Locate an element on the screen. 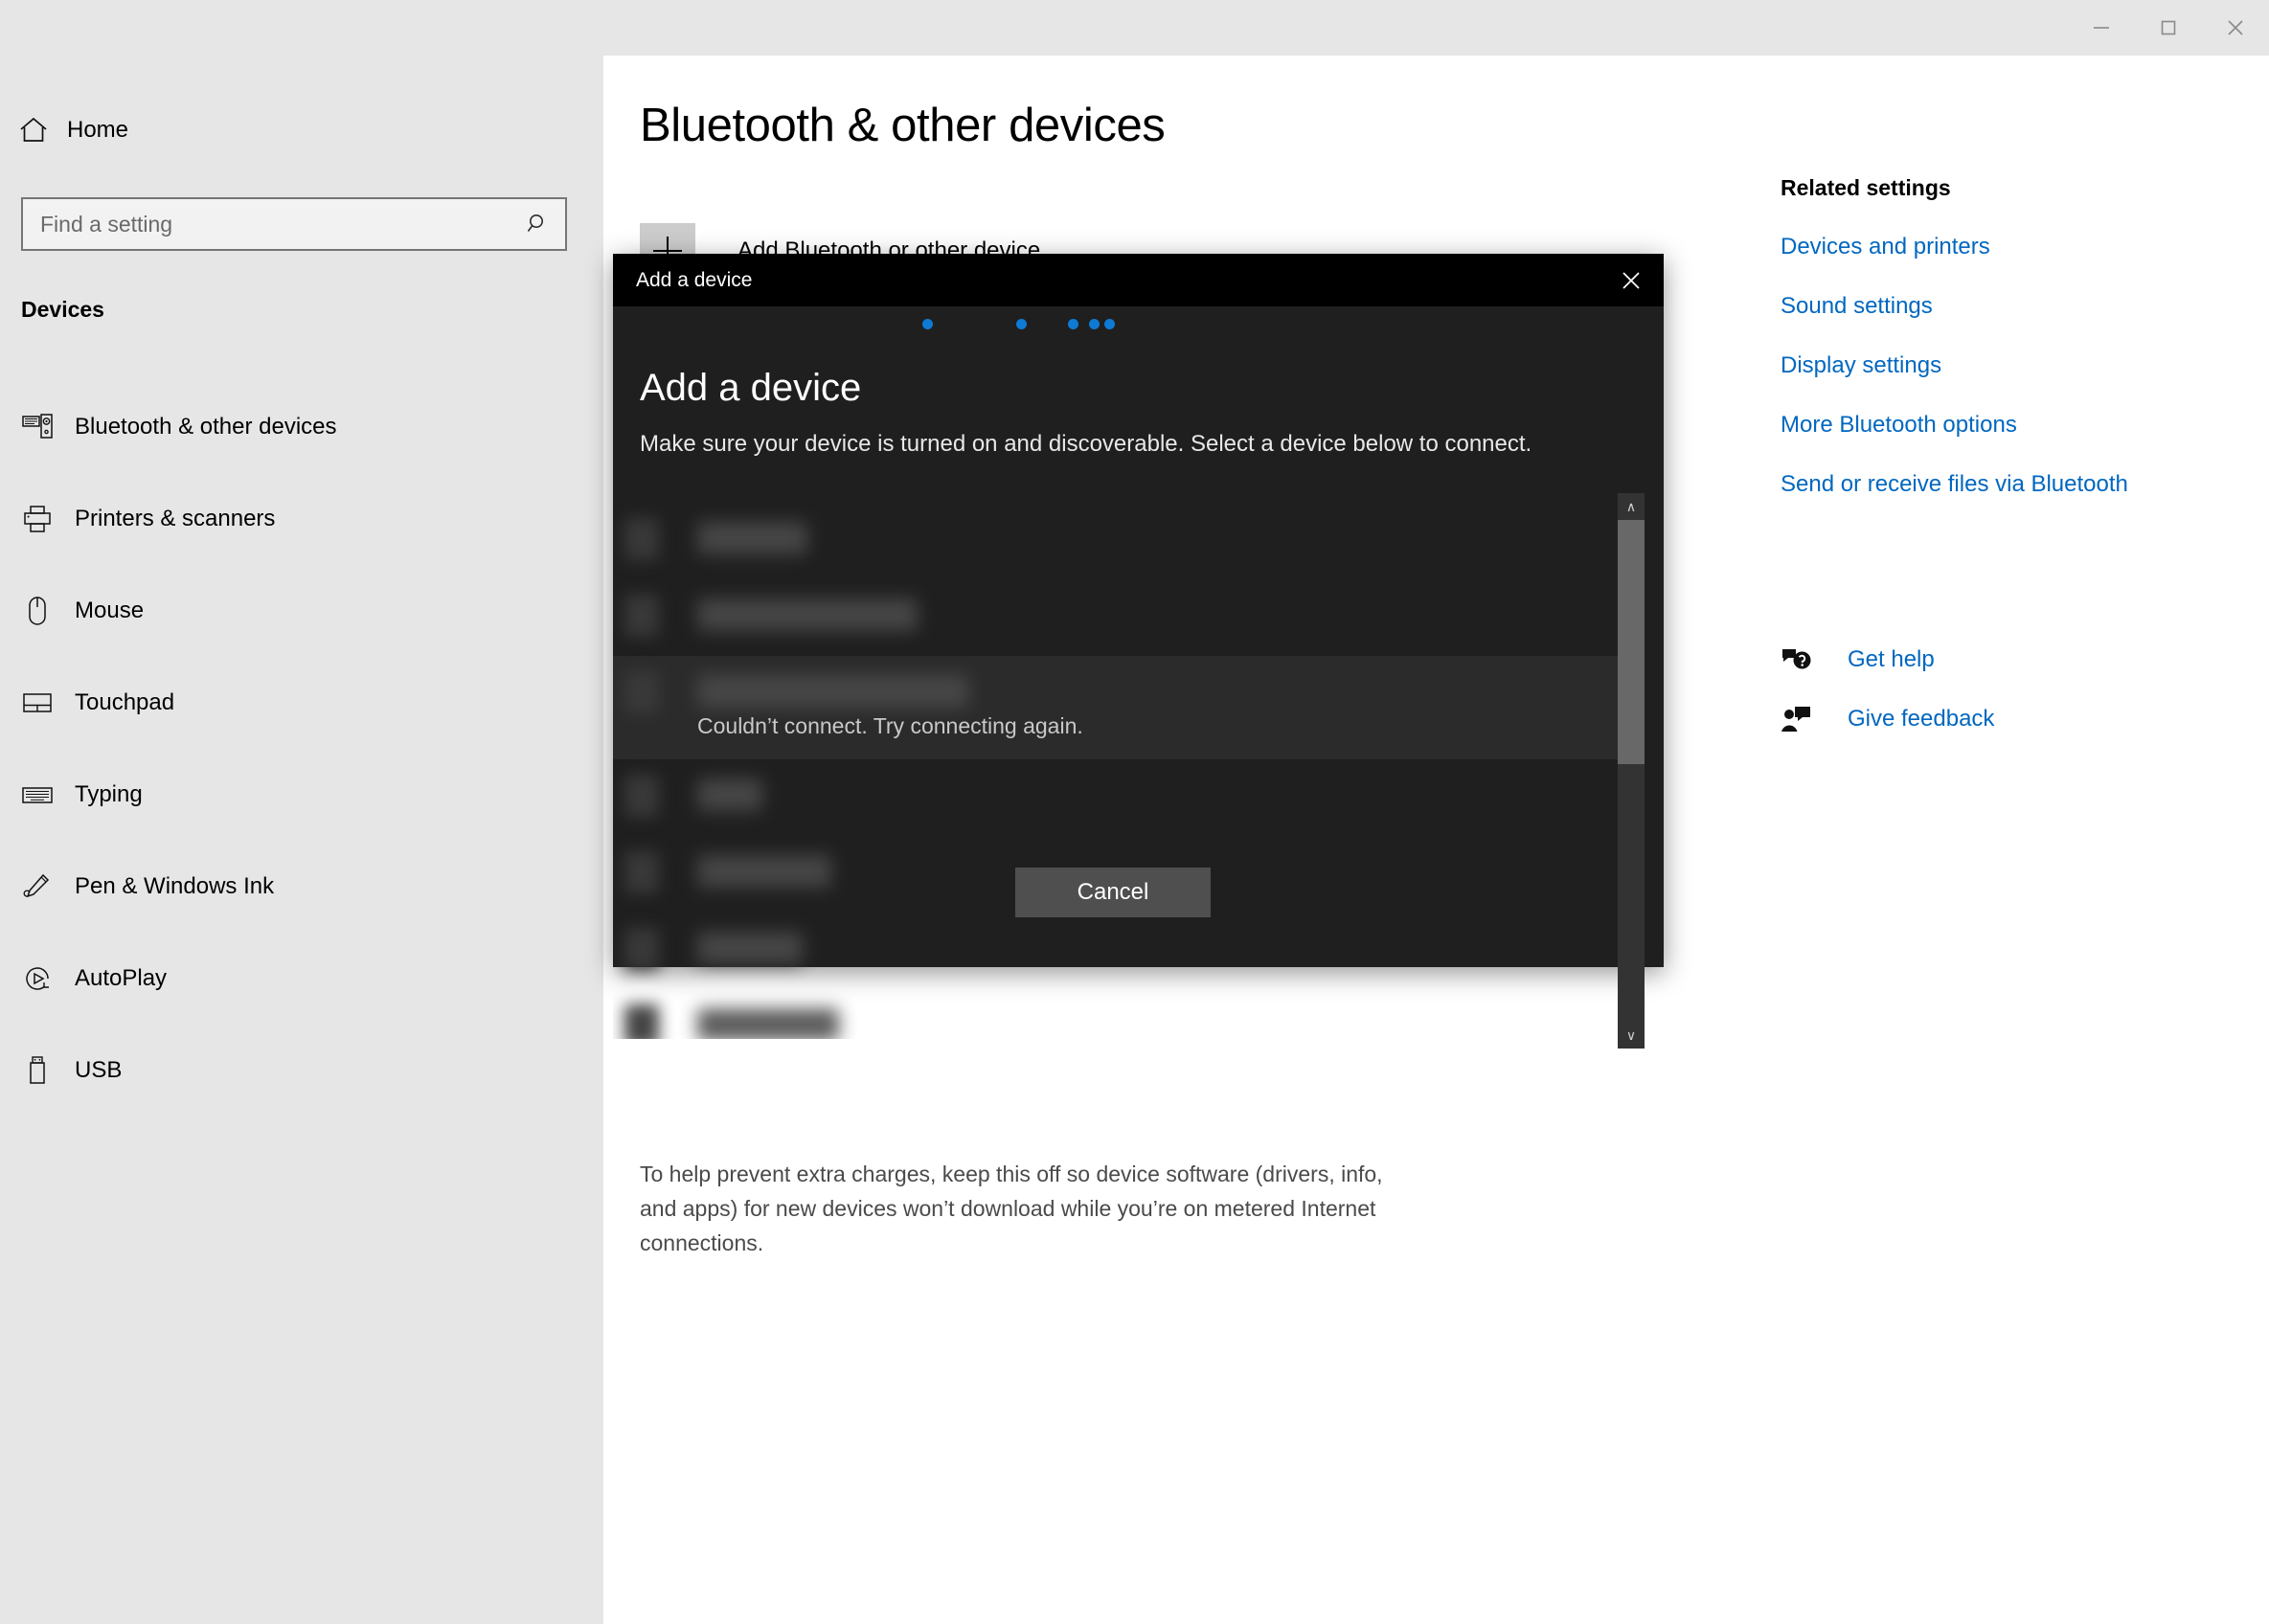 The height and width of the screenshot is (1624, 2269). sidebar-item-label: Printers & scanners is located at coordinates (175, 518).